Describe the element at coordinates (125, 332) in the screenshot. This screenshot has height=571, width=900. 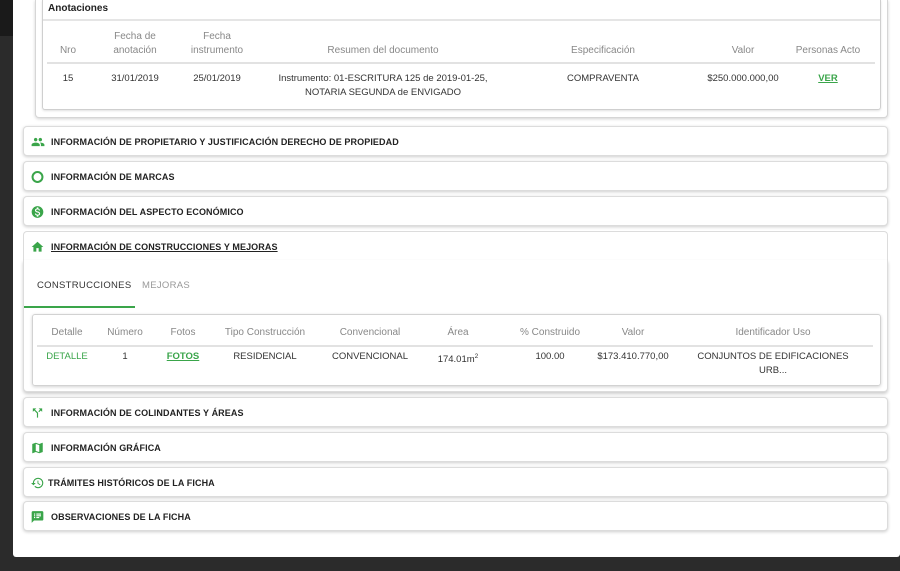
I see `header-numero: Número` at that location.